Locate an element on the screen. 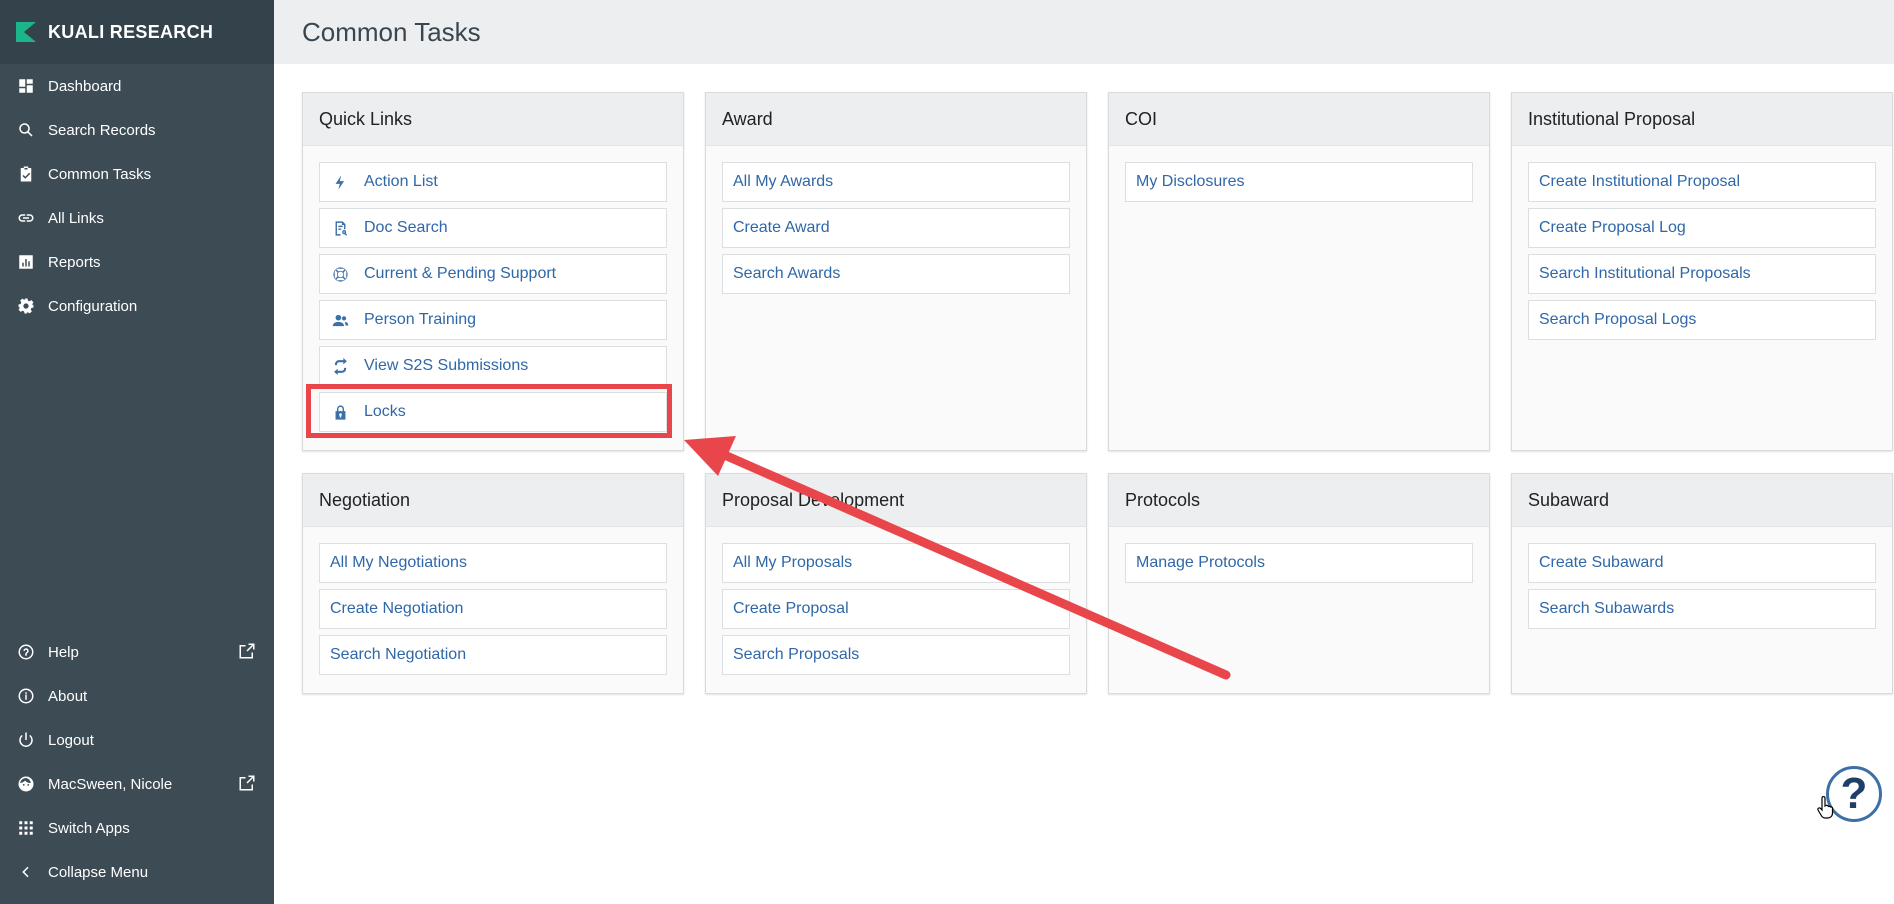 Image resolution: width=1894 pixels, height=904 pixels. sidebar-item-label: All Links is located at coordinates (76, 218).